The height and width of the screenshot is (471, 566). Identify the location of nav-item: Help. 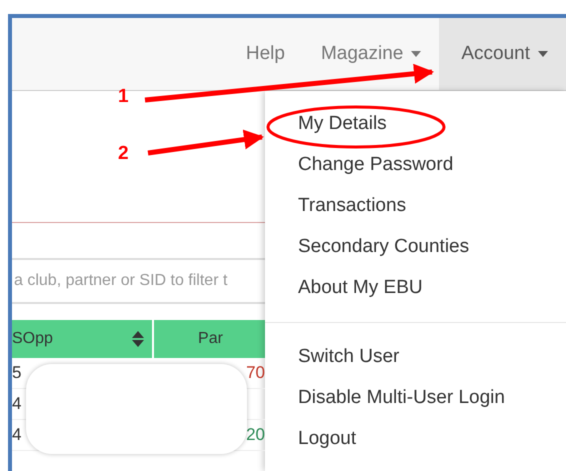
(265, 54).